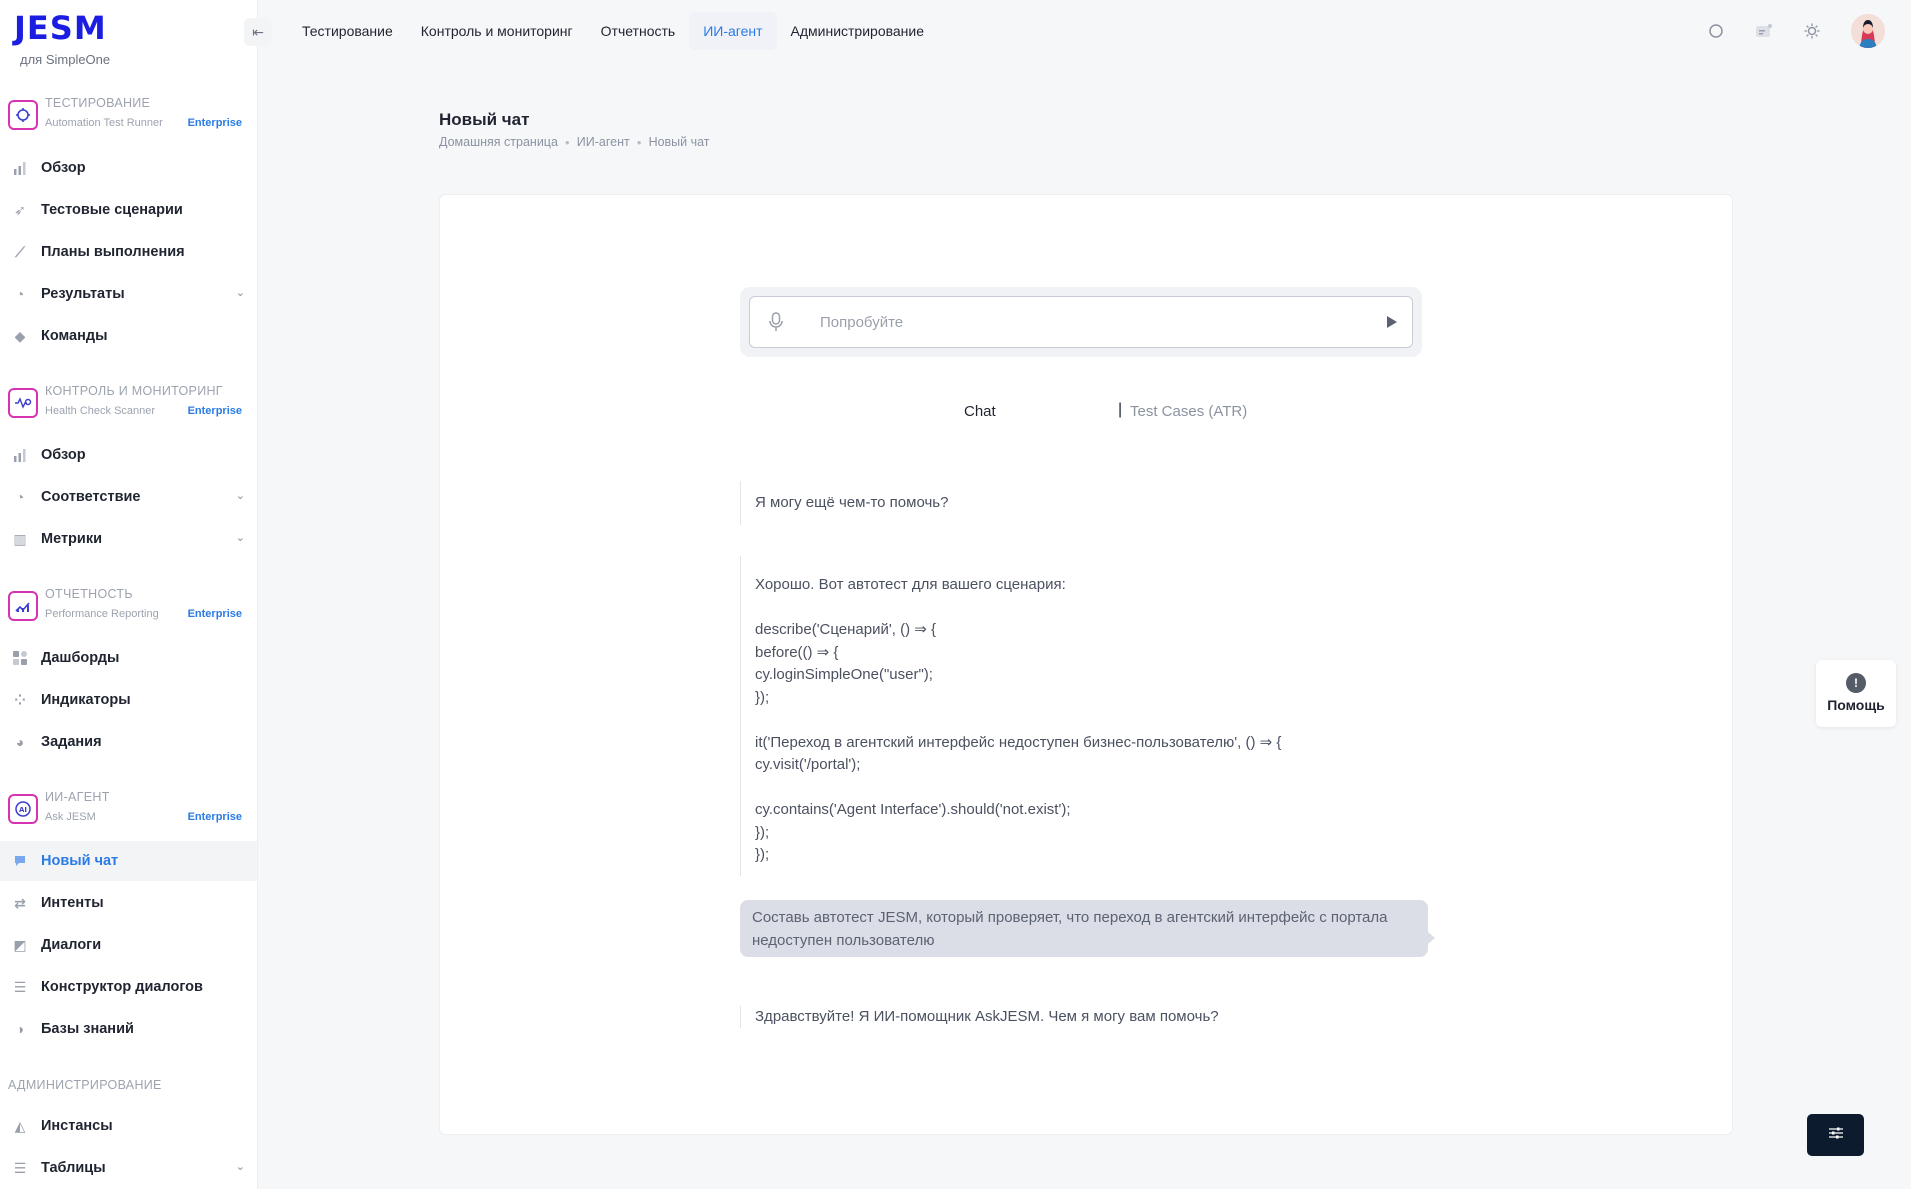  What do you see at coordinates (1812, 31) in the screenshot?
I see `theme-toggle-icon` at bounding box center [1812, 31].